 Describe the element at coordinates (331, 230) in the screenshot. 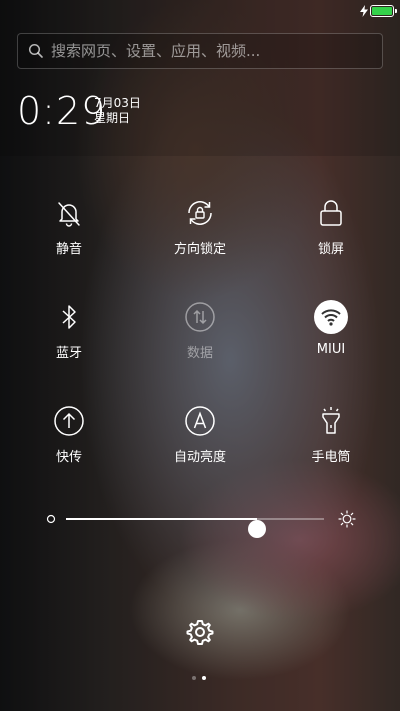

I see `tile-lock-screen: 锁屏` at that location.